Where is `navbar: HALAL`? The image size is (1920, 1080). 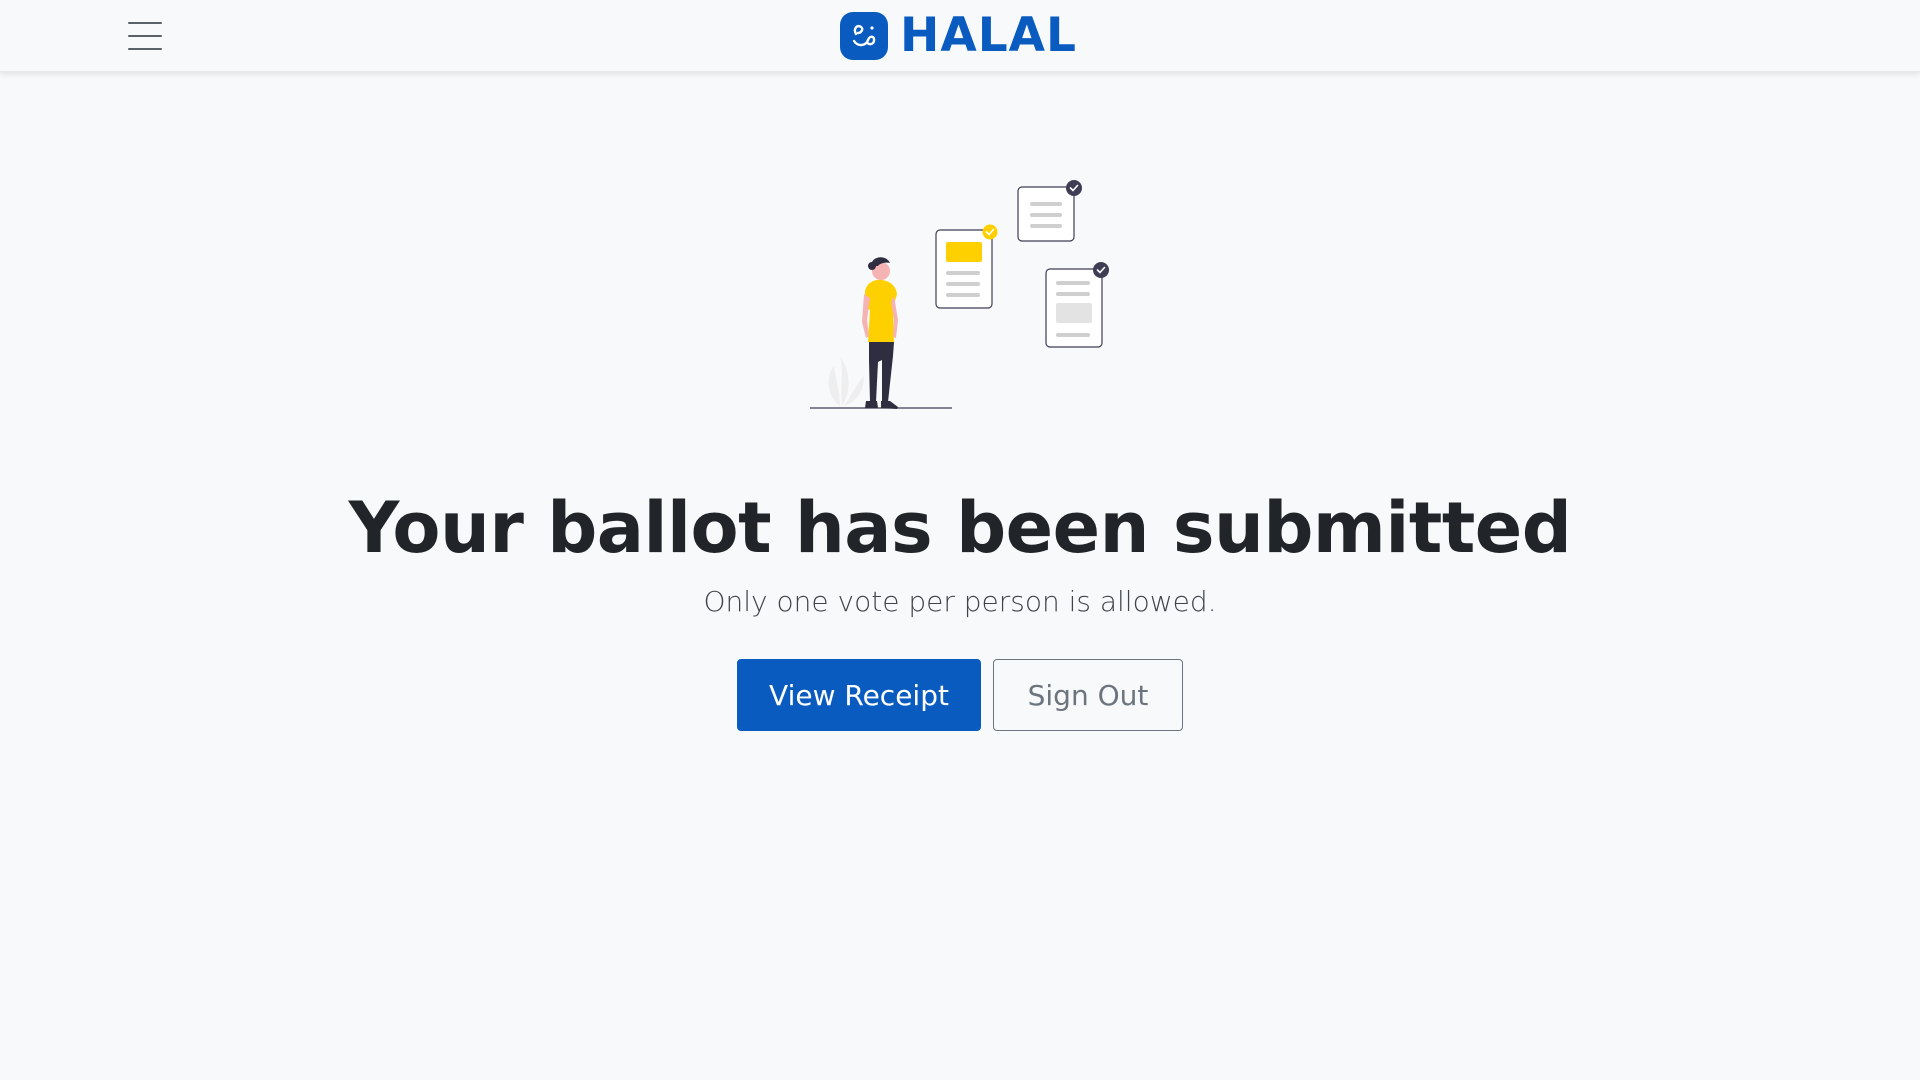
navbar: HALAL is located at coordinates (960, 36).